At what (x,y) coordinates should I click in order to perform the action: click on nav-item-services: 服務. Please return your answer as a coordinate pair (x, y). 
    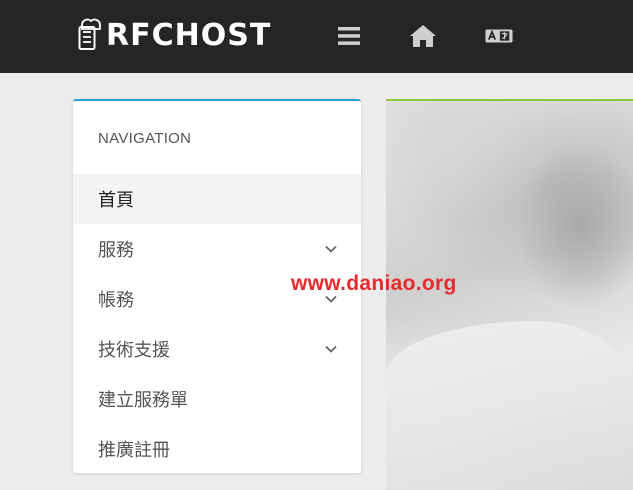
    Looking at the image, I should click on (217, 249).